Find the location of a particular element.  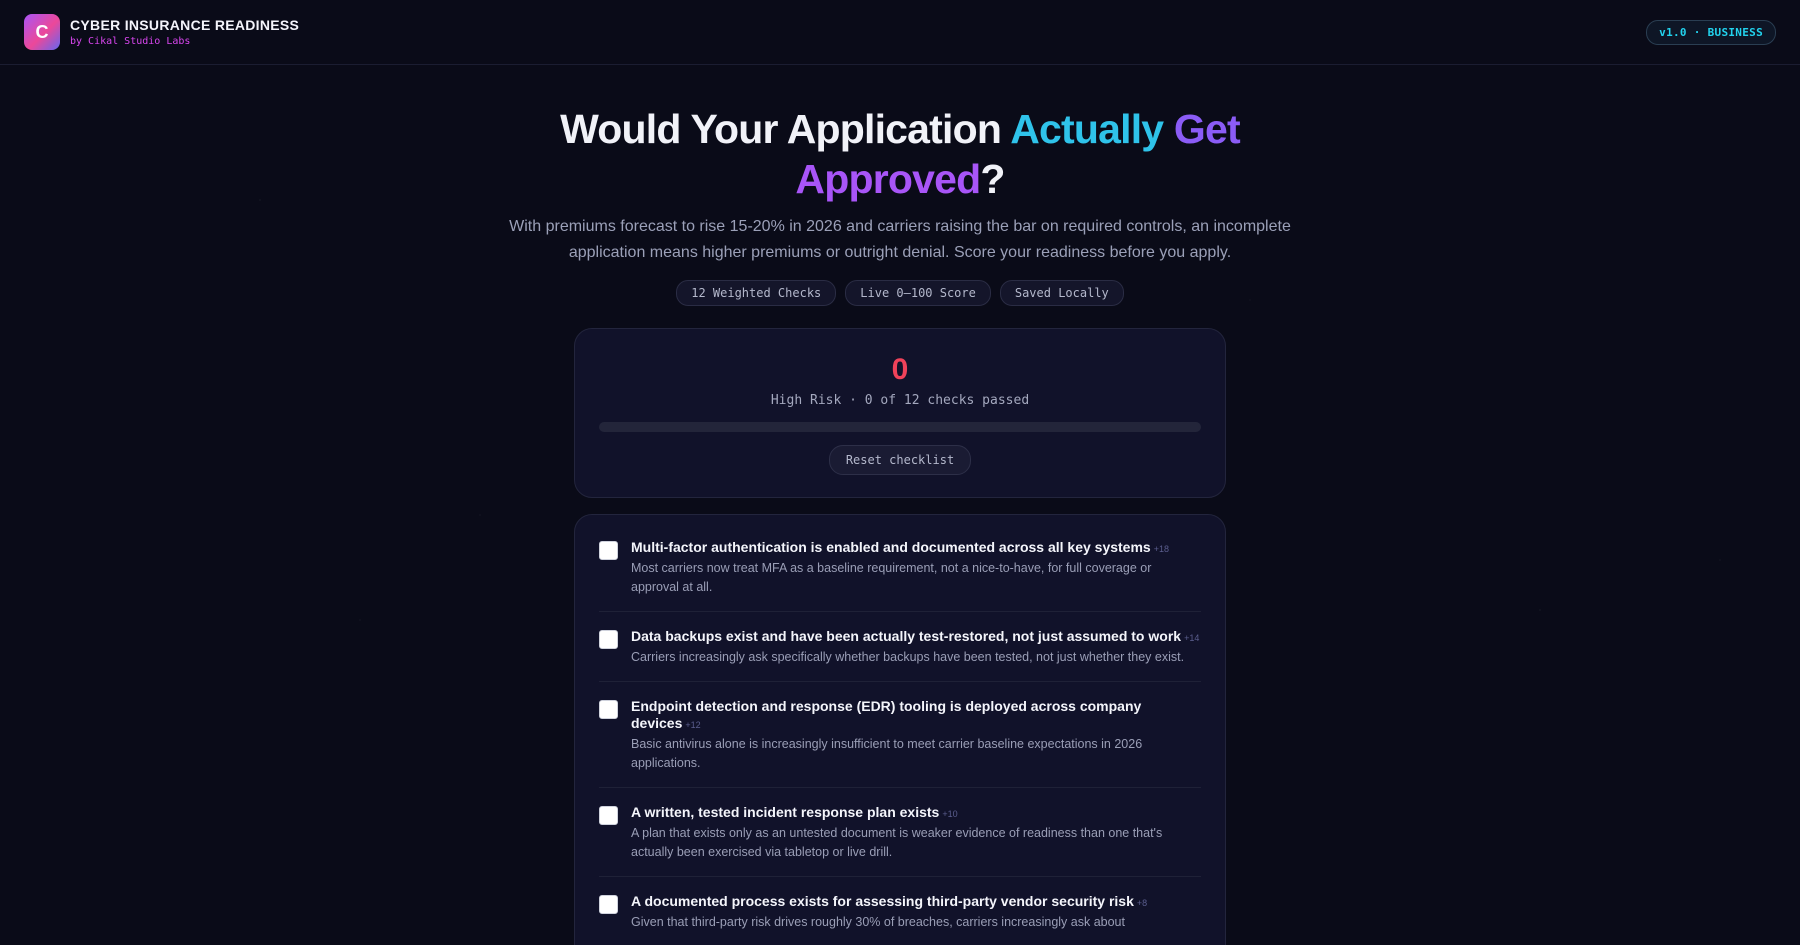

score-value: 0 is located at coordinates (900, 369).